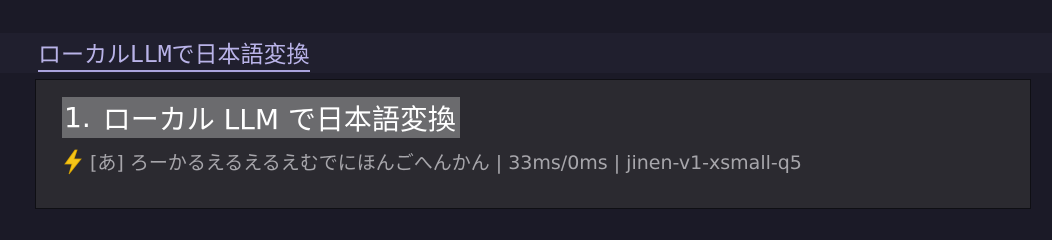 This screenshot has height=240, width=1052. Describe the element at coordinates (77, 117) in the screenshot. I see `candidate-number: 1.` at that location.